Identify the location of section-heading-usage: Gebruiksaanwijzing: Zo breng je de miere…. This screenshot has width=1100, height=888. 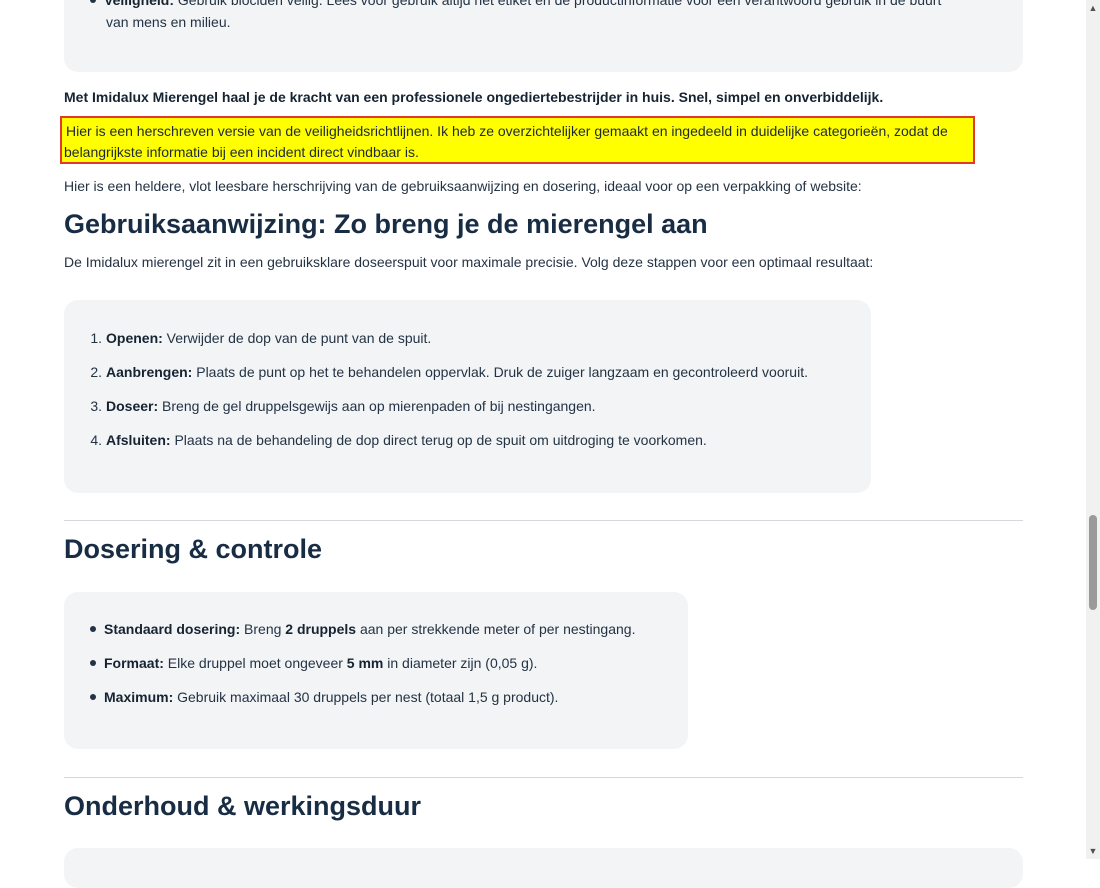
(386, 224).